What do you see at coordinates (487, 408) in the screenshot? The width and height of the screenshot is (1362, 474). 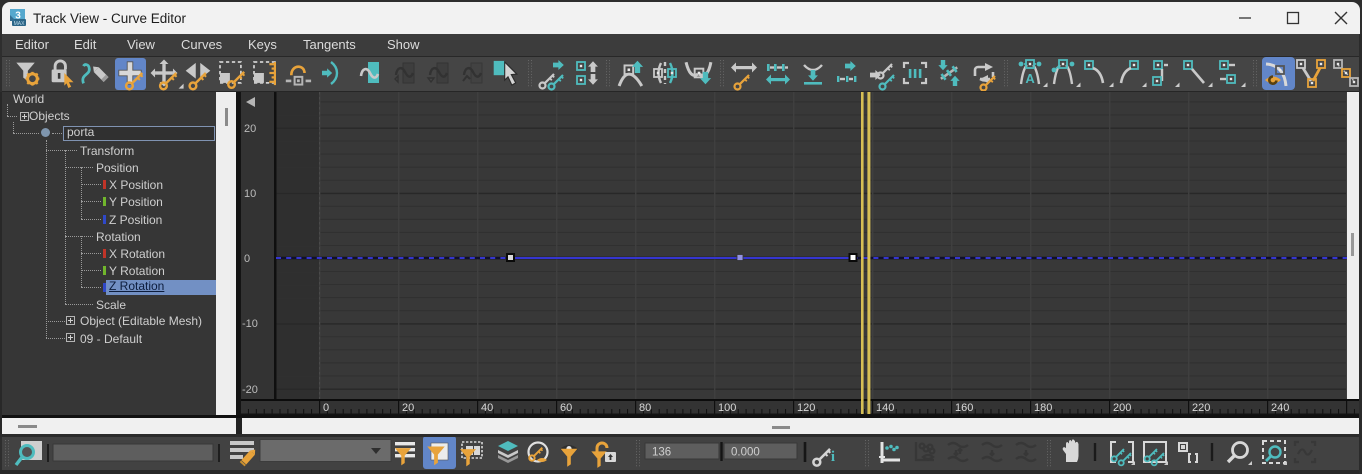 I see `svg-text: 40` at bounding box center [487, 408].